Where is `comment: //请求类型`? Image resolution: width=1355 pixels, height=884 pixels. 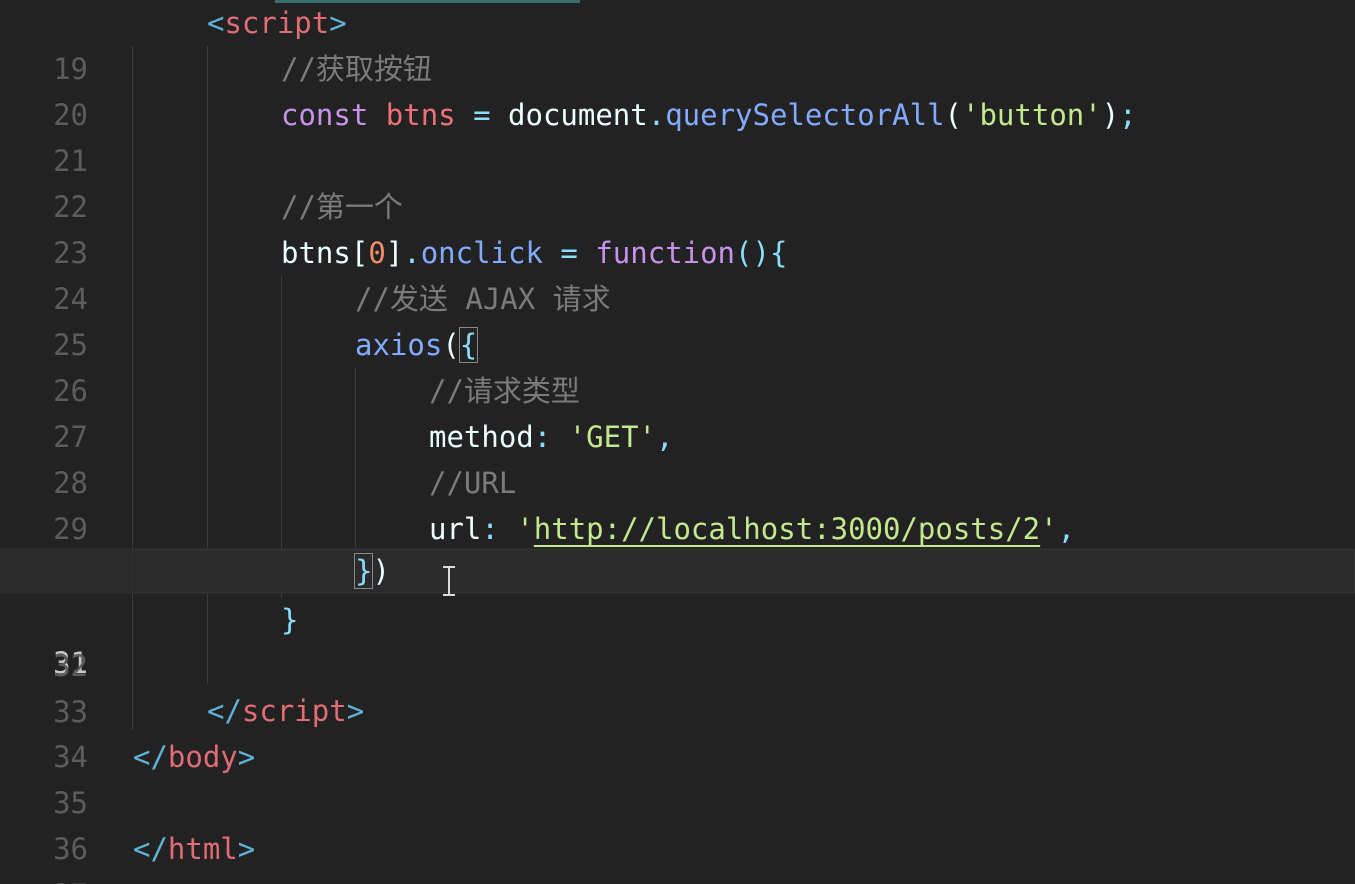 comment: //请求类型 is located at coordinates (504, 391).